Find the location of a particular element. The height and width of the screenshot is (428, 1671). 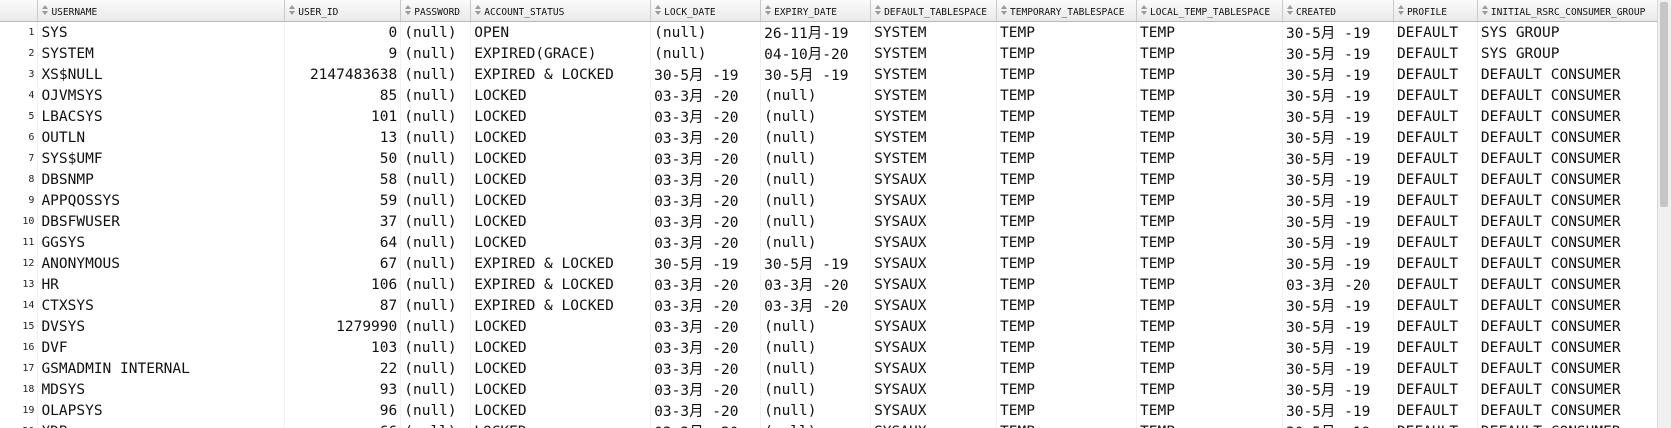

user-id-cell: 87 is located at coordinates (343, 305).